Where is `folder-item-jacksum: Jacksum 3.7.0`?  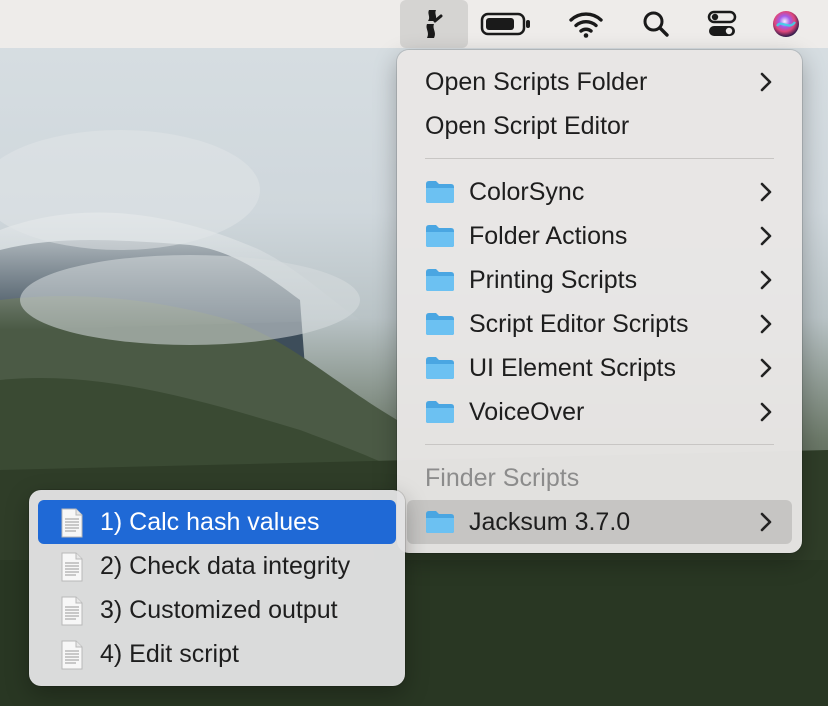 folder-item-jacksum: Jacksum 3.7.0 is located at coordinates (599, 522).